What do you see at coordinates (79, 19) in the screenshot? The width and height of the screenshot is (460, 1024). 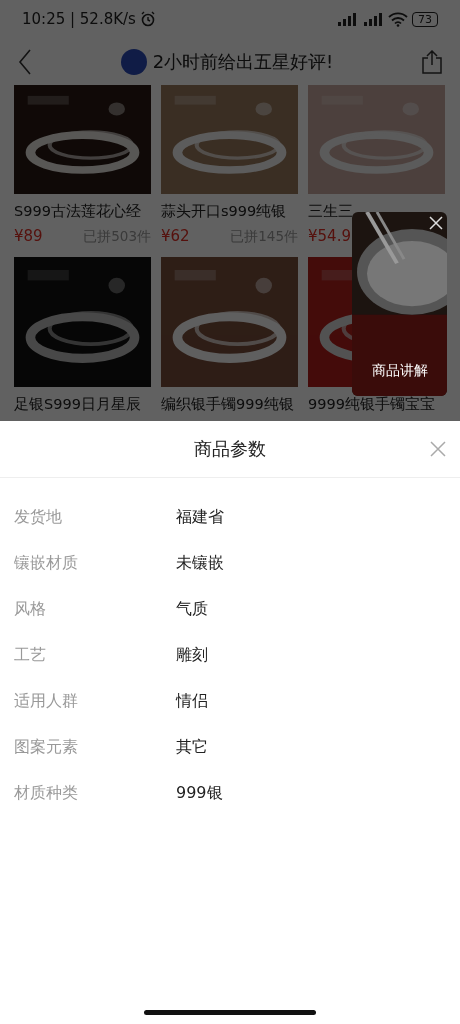 I see `status-time: 10:25 | 52.8K/s` at bounding box center [79, 19].